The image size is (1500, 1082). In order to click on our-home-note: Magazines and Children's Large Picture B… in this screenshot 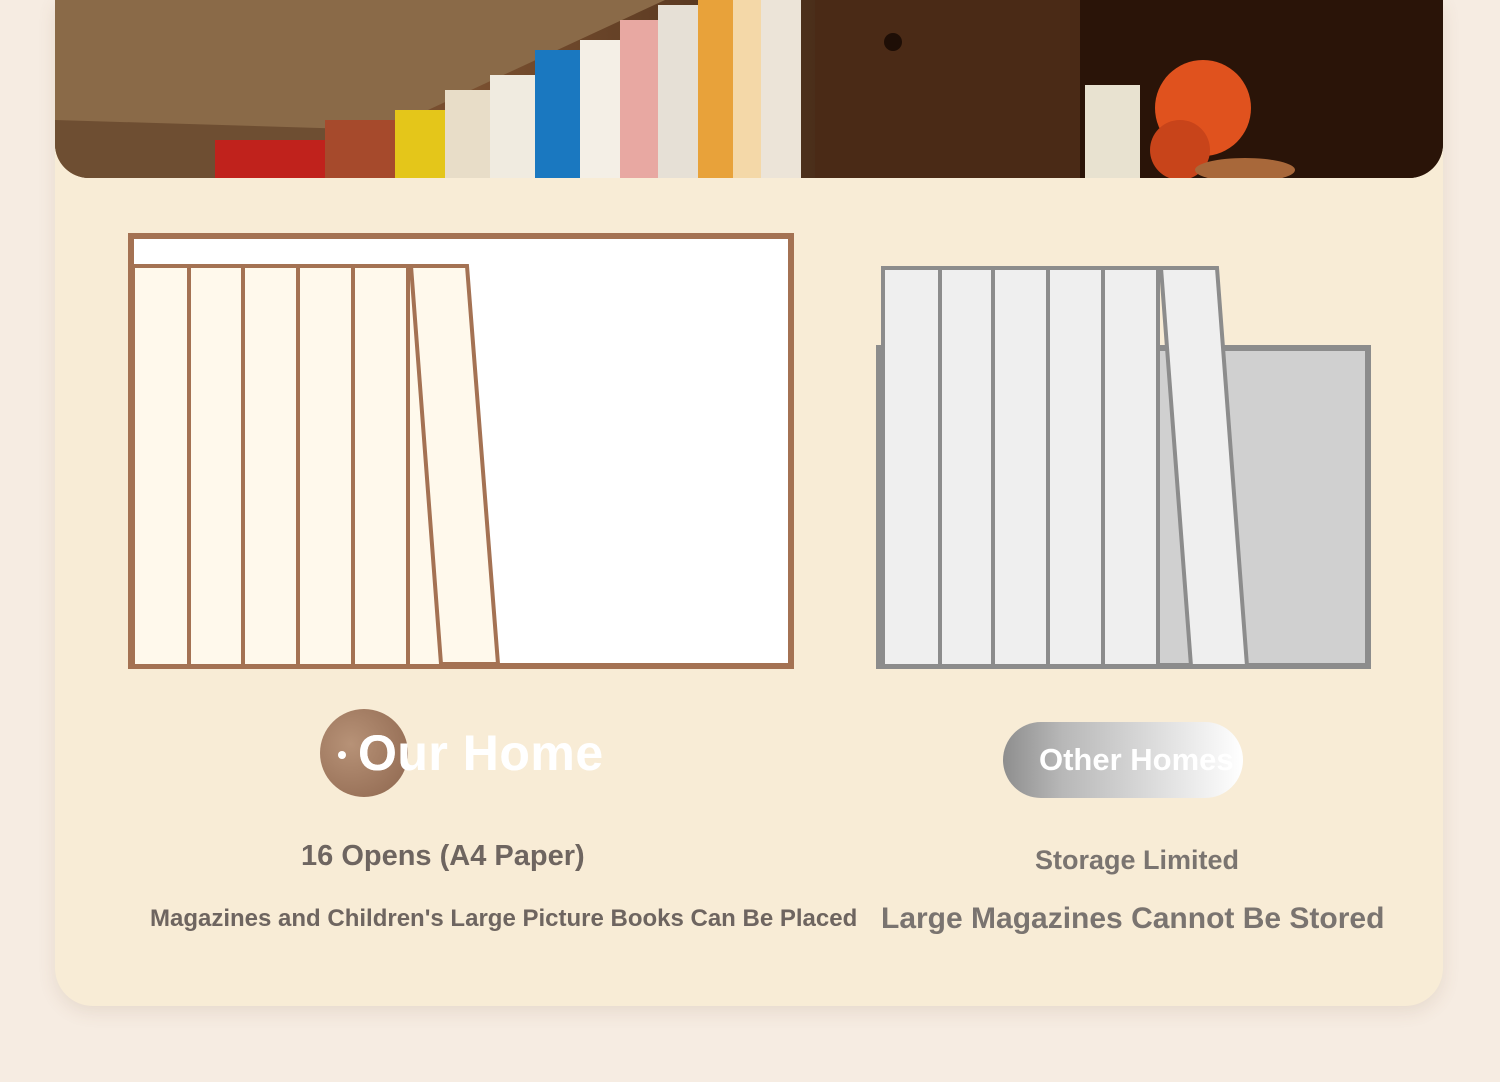, I will do `click(504, 918)`.